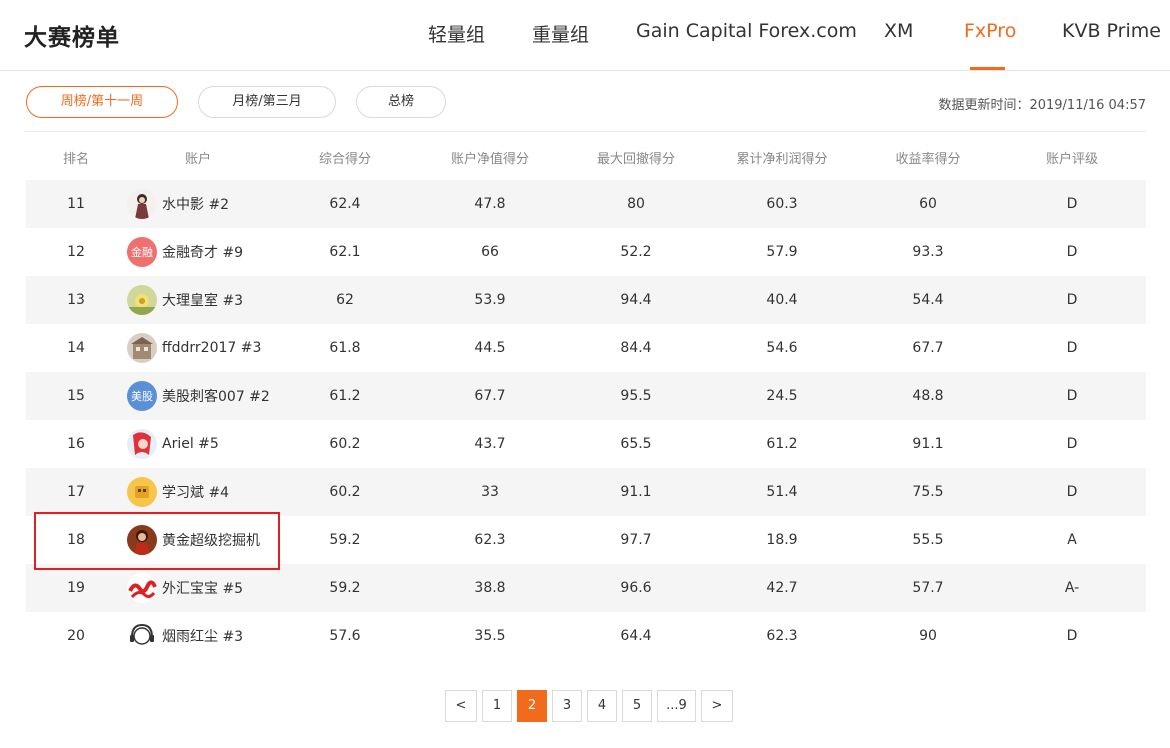 The width and height of the screenshot is (1170, 748). I want to click on tab-kvb-prime: KVB Prime, so click(1111, 31).